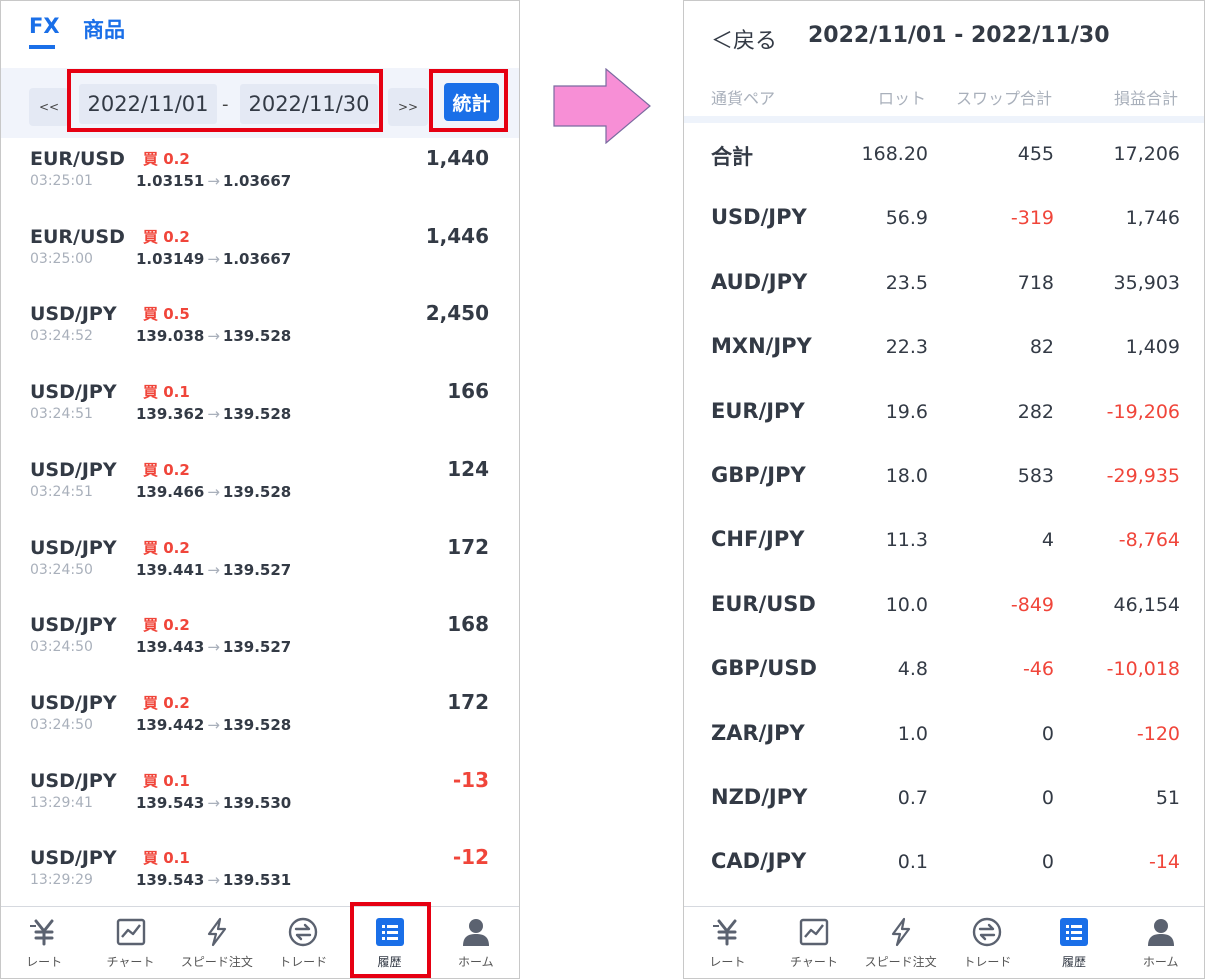 The height and width of the screenshot is (979, 1205). Describe the element at coordinates (44, 26) in the screenshot. I see `tab-fx: FX` at that location.